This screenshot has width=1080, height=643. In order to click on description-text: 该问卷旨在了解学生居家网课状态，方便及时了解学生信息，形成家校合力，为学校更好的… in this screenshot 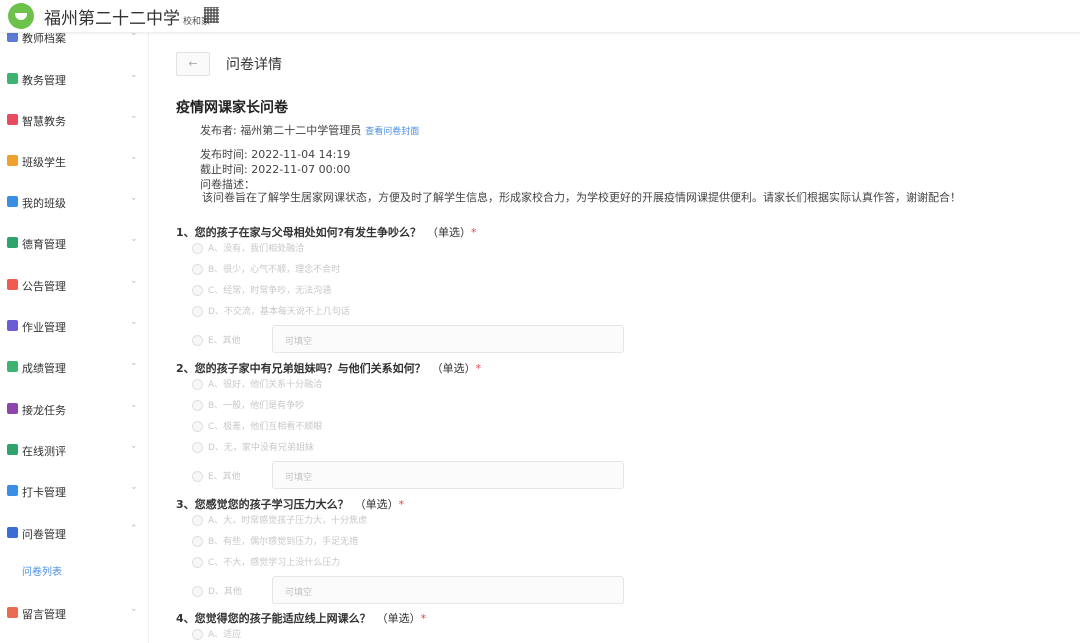, I will do `click(581, 197)`.